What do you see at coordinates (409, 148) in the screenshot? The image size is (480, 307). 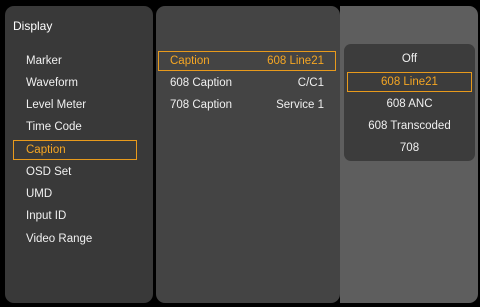 I see `option-708: 708` at bounding box center [409, 148].